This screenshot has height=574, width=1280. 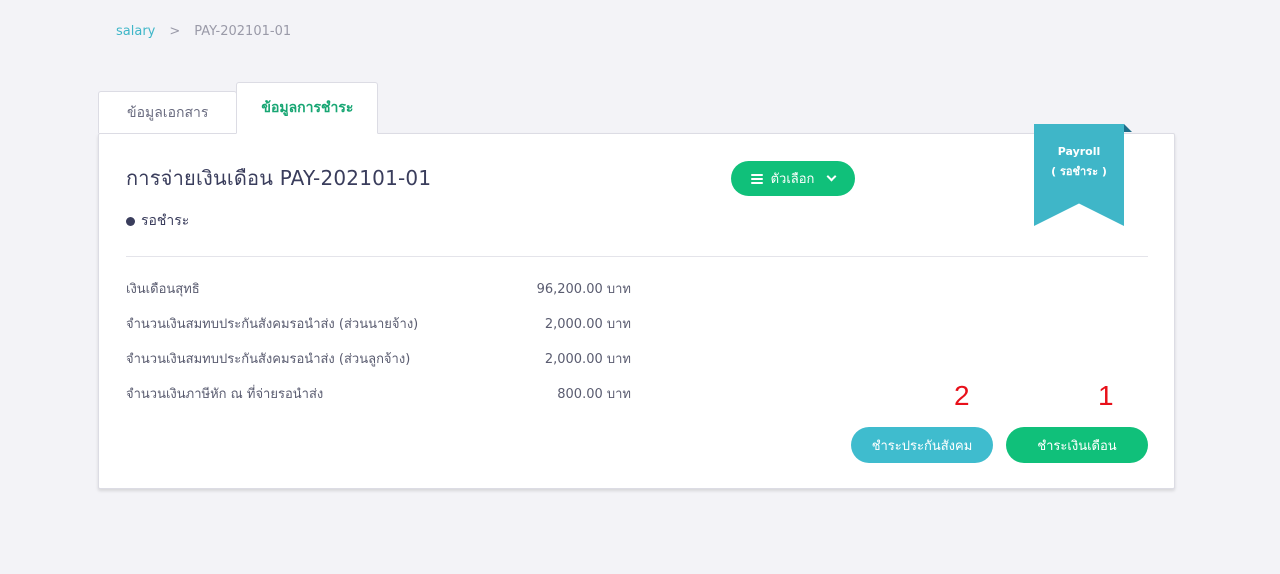 I want to click on status-indicator: รอชำระ, so click(x=157, y=221).